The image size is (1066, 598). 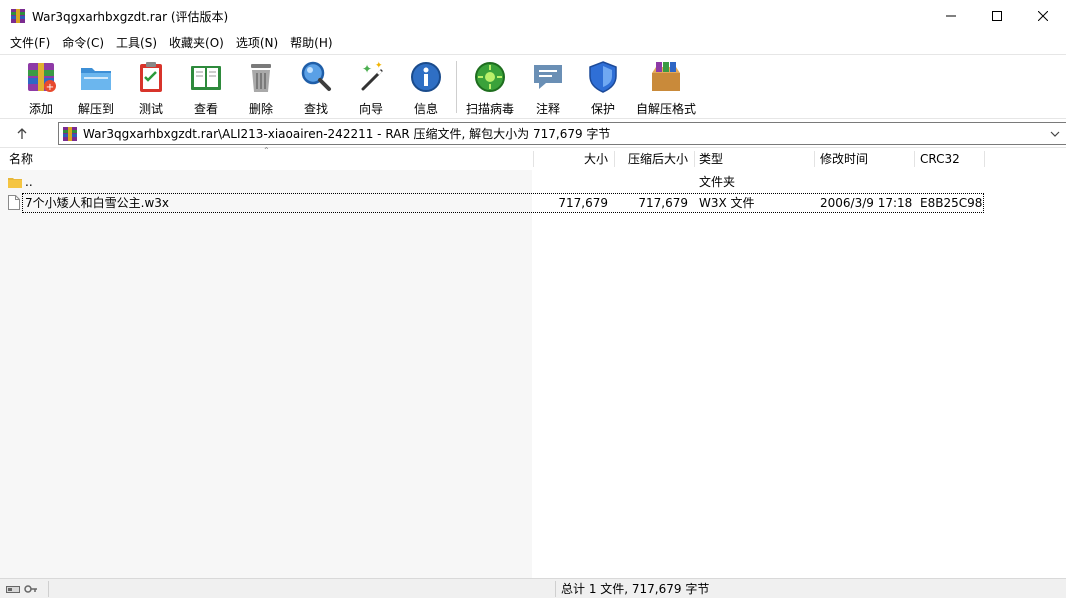 What do you see at coordinates (206, 78) in the screenshot?
I see `view-icon` at bounding box center [206, 78].